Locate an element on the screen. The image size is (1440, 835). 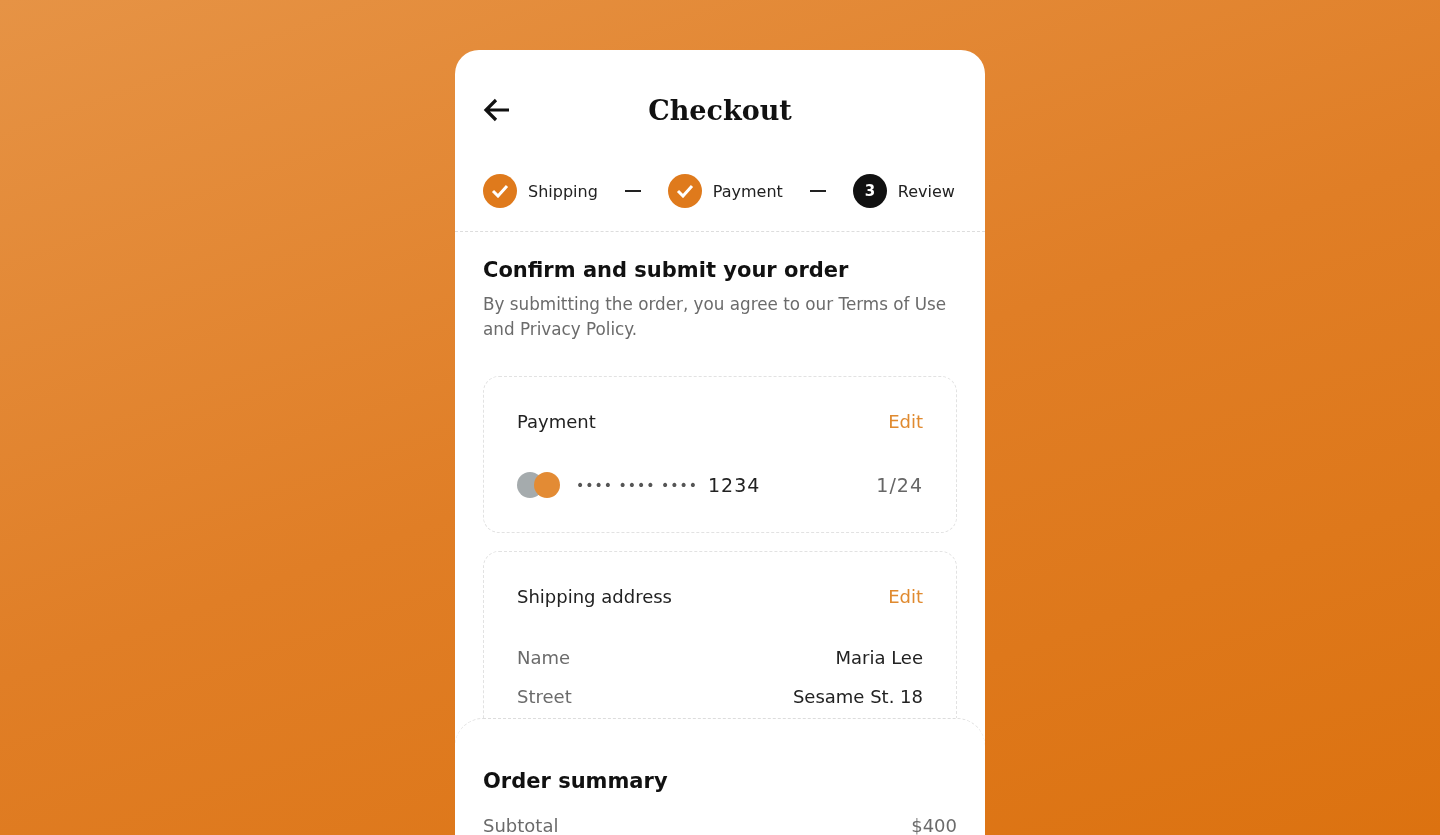
step-label: Payment is located at coordinates (747, 191).